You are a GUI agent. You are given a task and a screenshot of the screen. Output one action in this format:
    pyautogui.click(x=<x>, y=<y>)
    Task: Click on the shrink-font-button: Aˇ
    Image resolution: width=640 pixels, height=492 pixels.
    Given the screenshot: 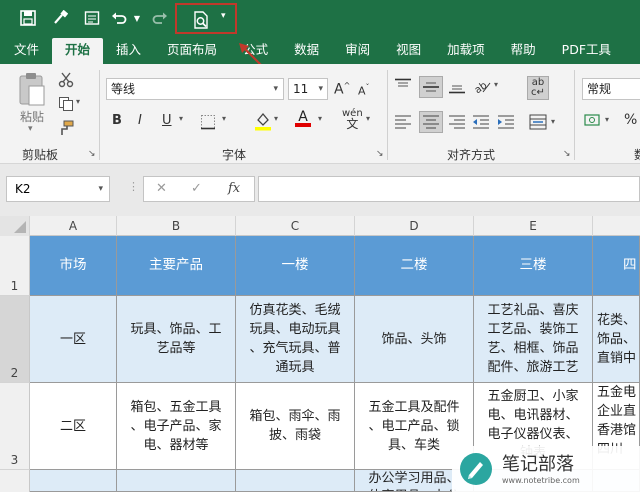 What is the action you would take?
    pyautogui.click(x=364, y=90)
    